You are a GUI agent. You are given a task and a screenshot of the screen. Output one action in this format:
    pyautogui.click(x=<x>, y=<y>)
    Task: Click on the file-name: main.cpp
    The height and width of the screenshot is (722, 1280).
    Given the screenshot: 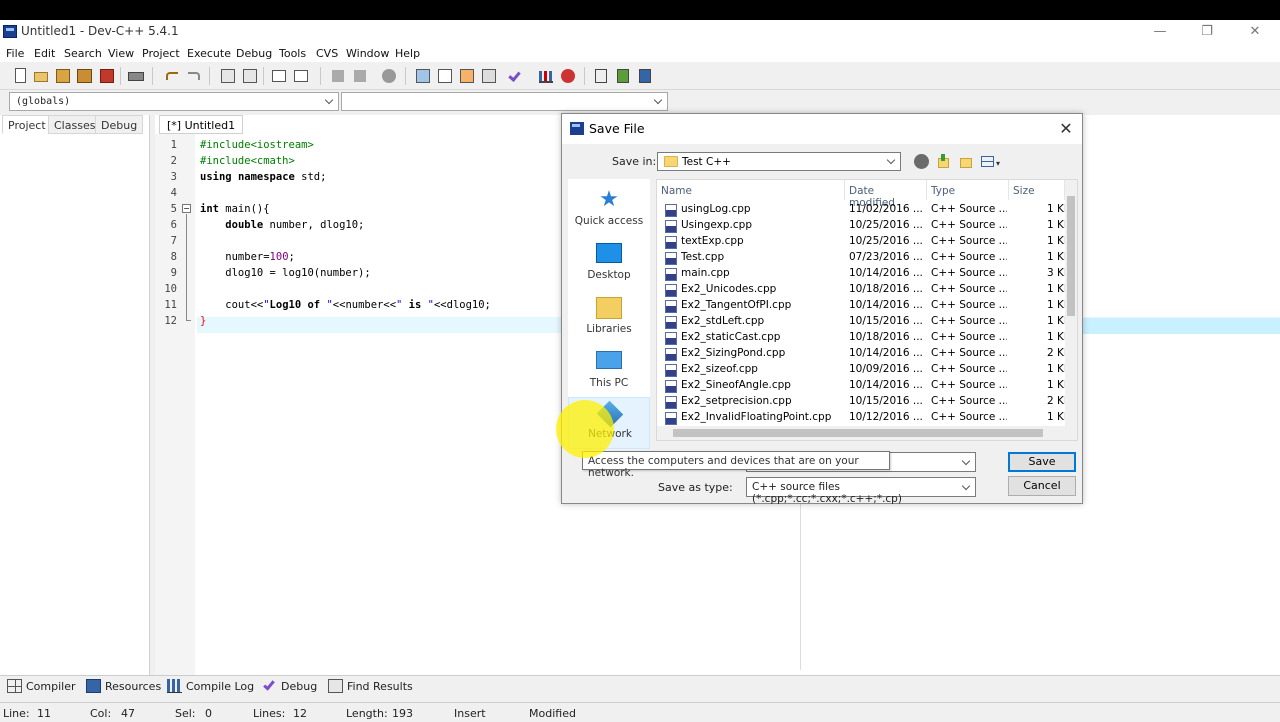 What is the action you would take?
    pyautogui.click(x=705, y=273)
    